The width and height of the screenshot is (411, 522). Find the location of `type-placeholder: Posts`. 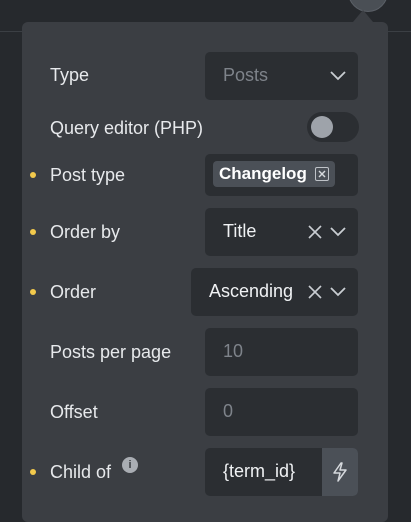

type-placeholder: Posts is located at coordinates (246, 75).